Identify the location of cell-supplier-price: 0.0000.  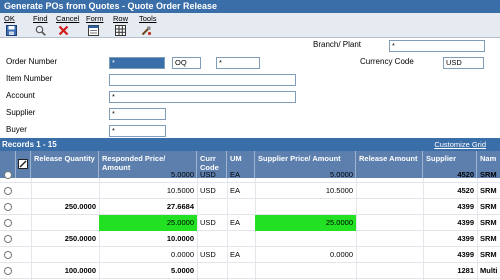
(341, 254).